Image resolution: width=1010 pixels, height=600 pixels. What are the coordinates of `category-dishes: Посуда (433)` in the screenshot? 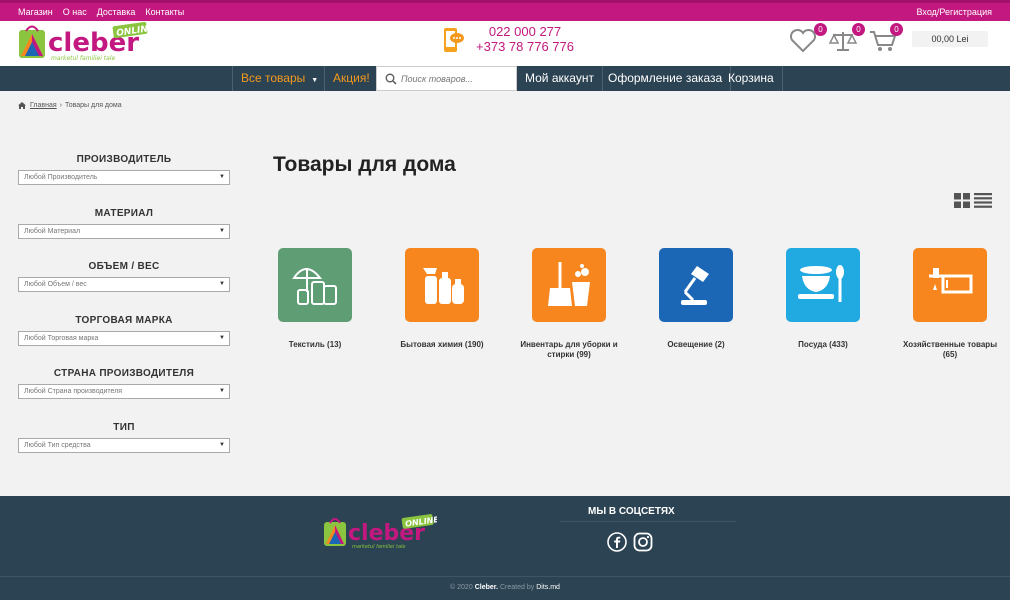 It's located at (823, 299).